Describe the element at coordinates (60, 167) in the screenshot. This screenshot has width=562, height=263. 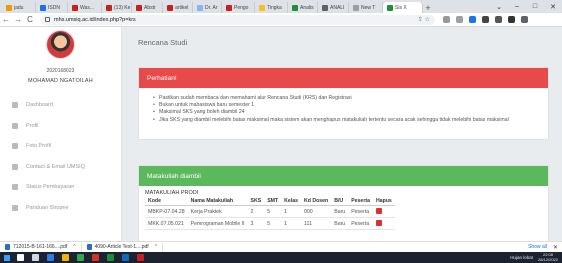
I see `sidebar-item: Contact & Email UMSIQ` at that location.